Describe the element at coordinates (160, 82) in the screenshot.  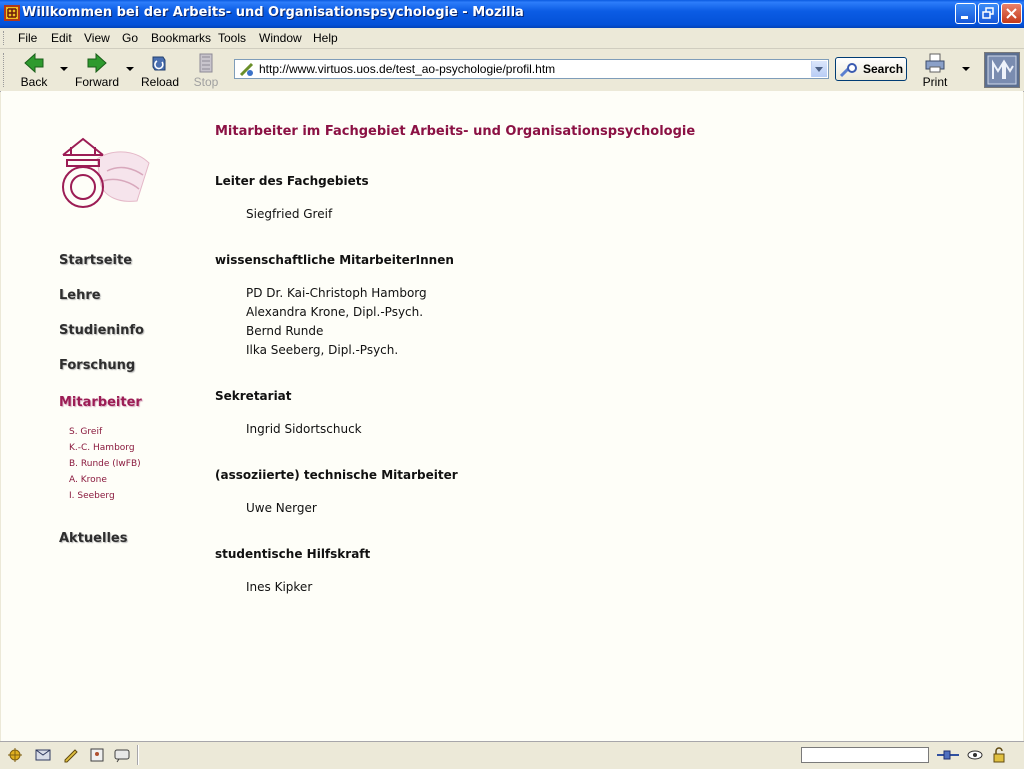
I see `reload-label: Reload` at that location.